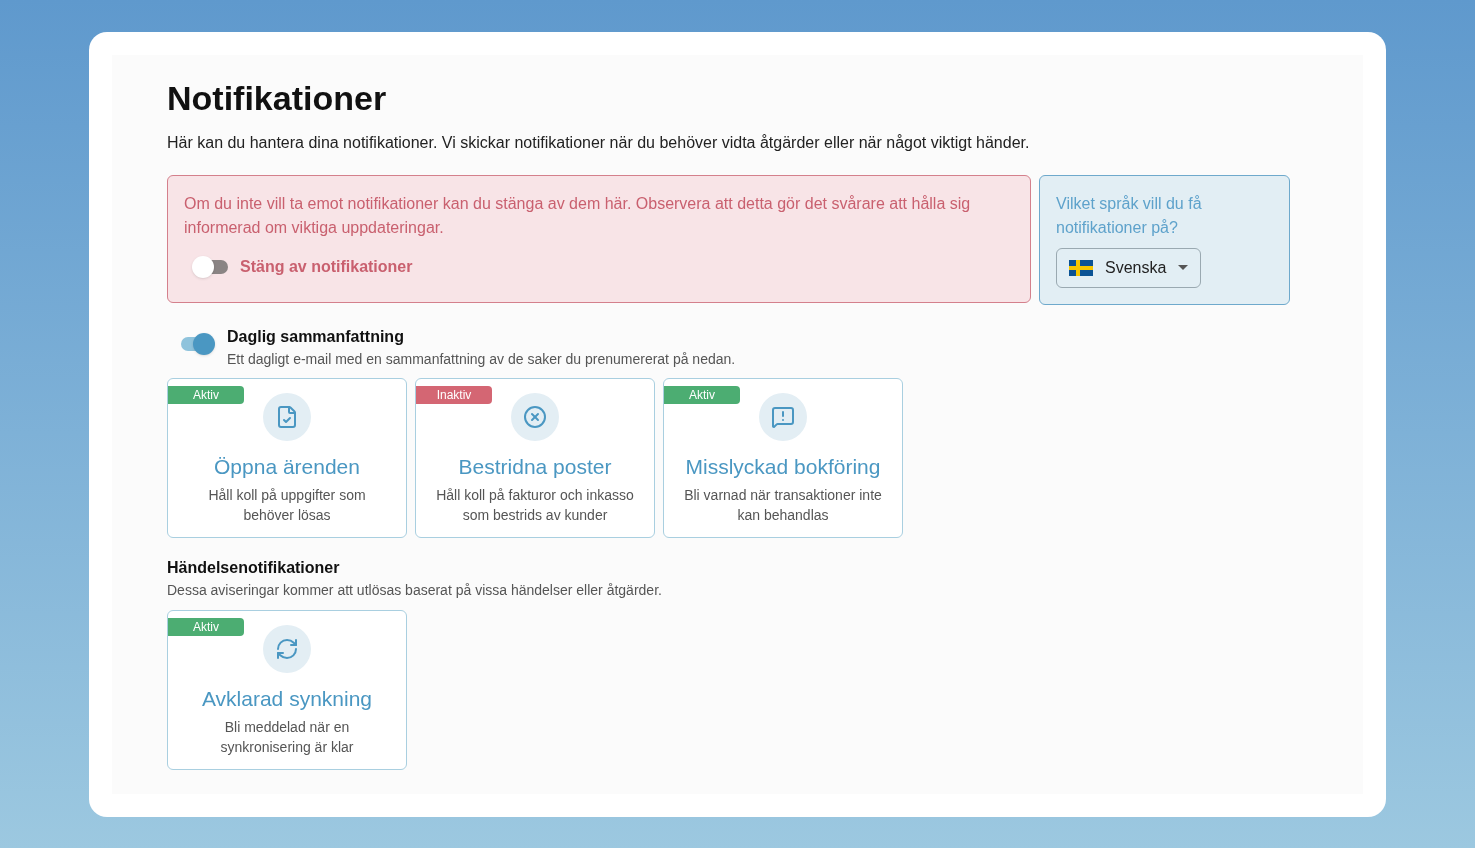 This screenshot has height=848, width=1475. What do you see at coordinates (287, 467) in the screenshot?
I see `card-title: Öppna ärenden` at bounding box center [287, 467].